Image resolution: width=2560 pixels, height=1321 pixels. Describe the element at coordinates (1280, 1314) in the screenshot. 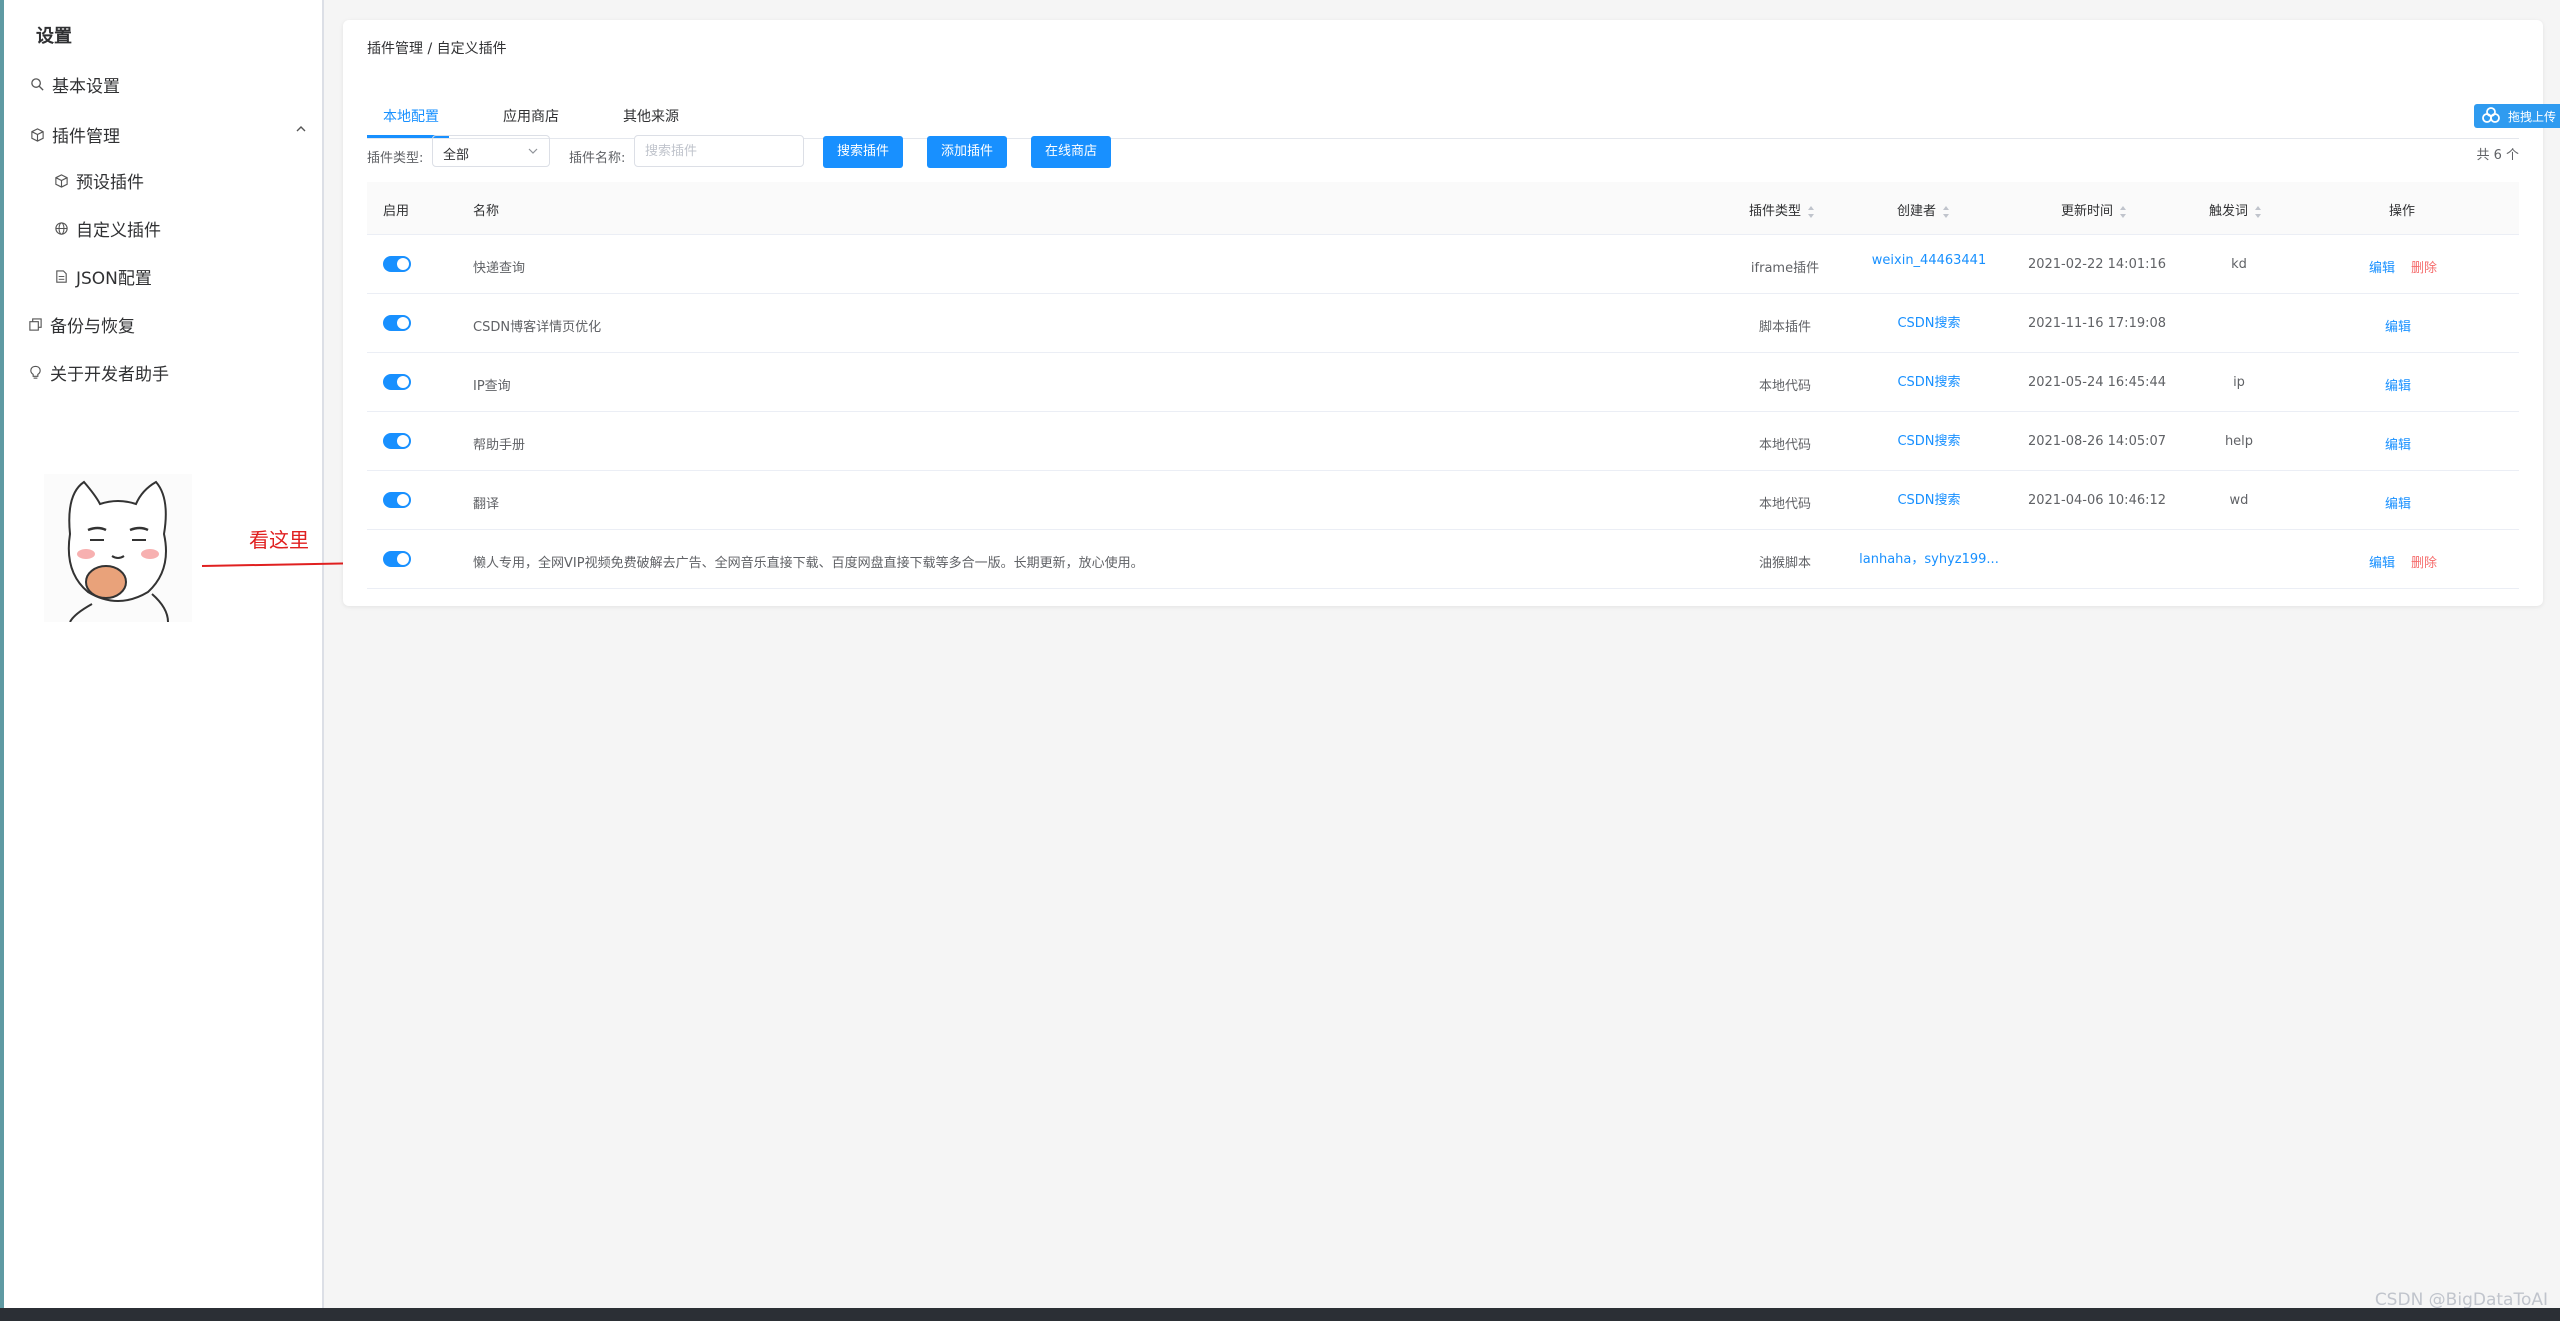

I see `taskbar-strip` at that location.